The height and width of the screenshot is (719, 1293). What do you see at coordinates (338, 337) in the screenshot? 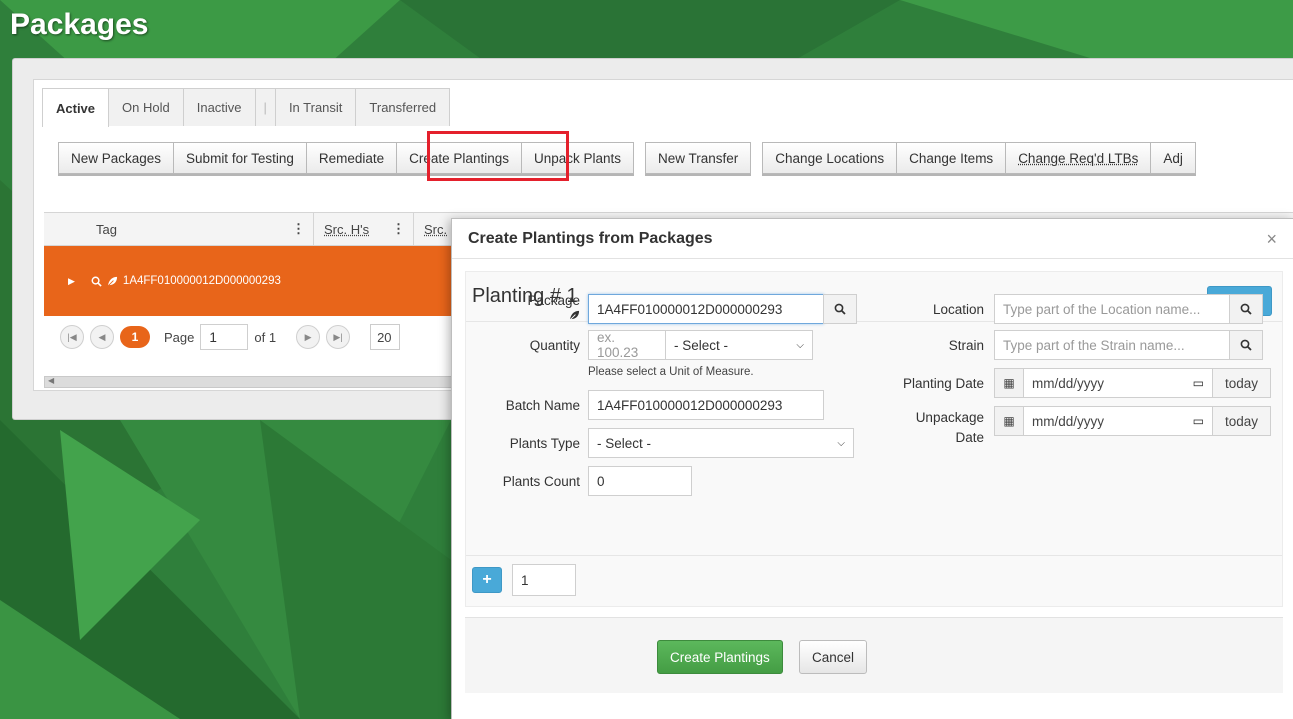
I see `last-page-icon: ▶|` at bounding box center [338, 337].